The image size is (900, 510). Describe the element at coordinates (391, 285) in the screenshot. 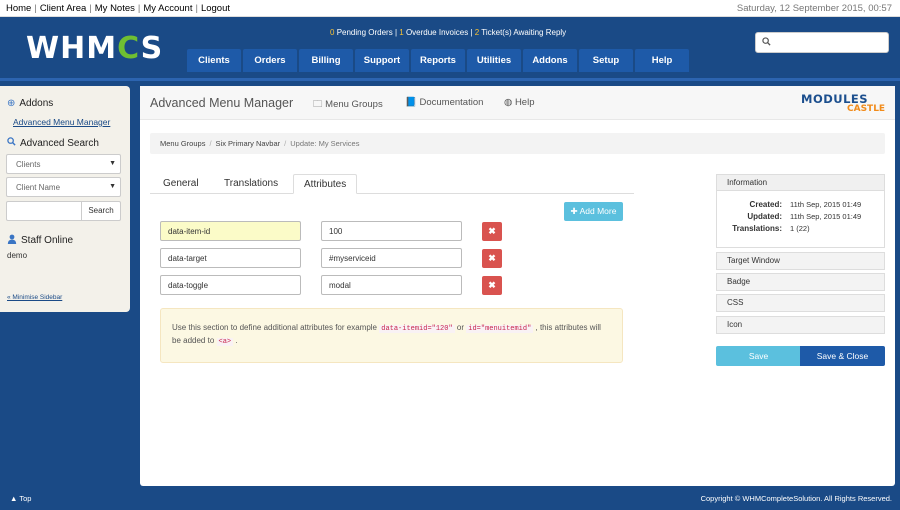

I see `attribute-value-input: modal` at that location.